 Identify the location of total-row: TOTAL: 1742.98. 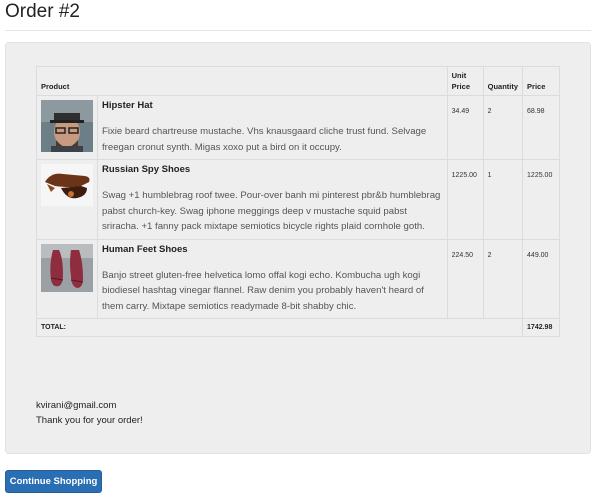
(297, 327).